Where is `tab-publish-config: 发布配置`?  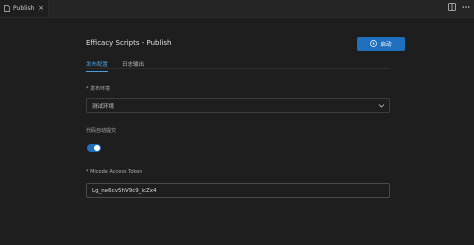 tab-publish-config: 发布配置 is located at coordinates (97, 66).